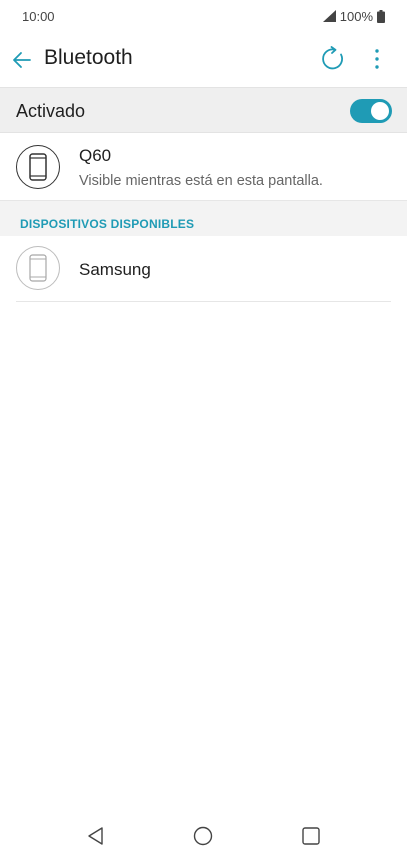 The image size is (407, 860). I want to click on section-title: DISPOSITIVOS DISPONIBLES, so click(107, 224).